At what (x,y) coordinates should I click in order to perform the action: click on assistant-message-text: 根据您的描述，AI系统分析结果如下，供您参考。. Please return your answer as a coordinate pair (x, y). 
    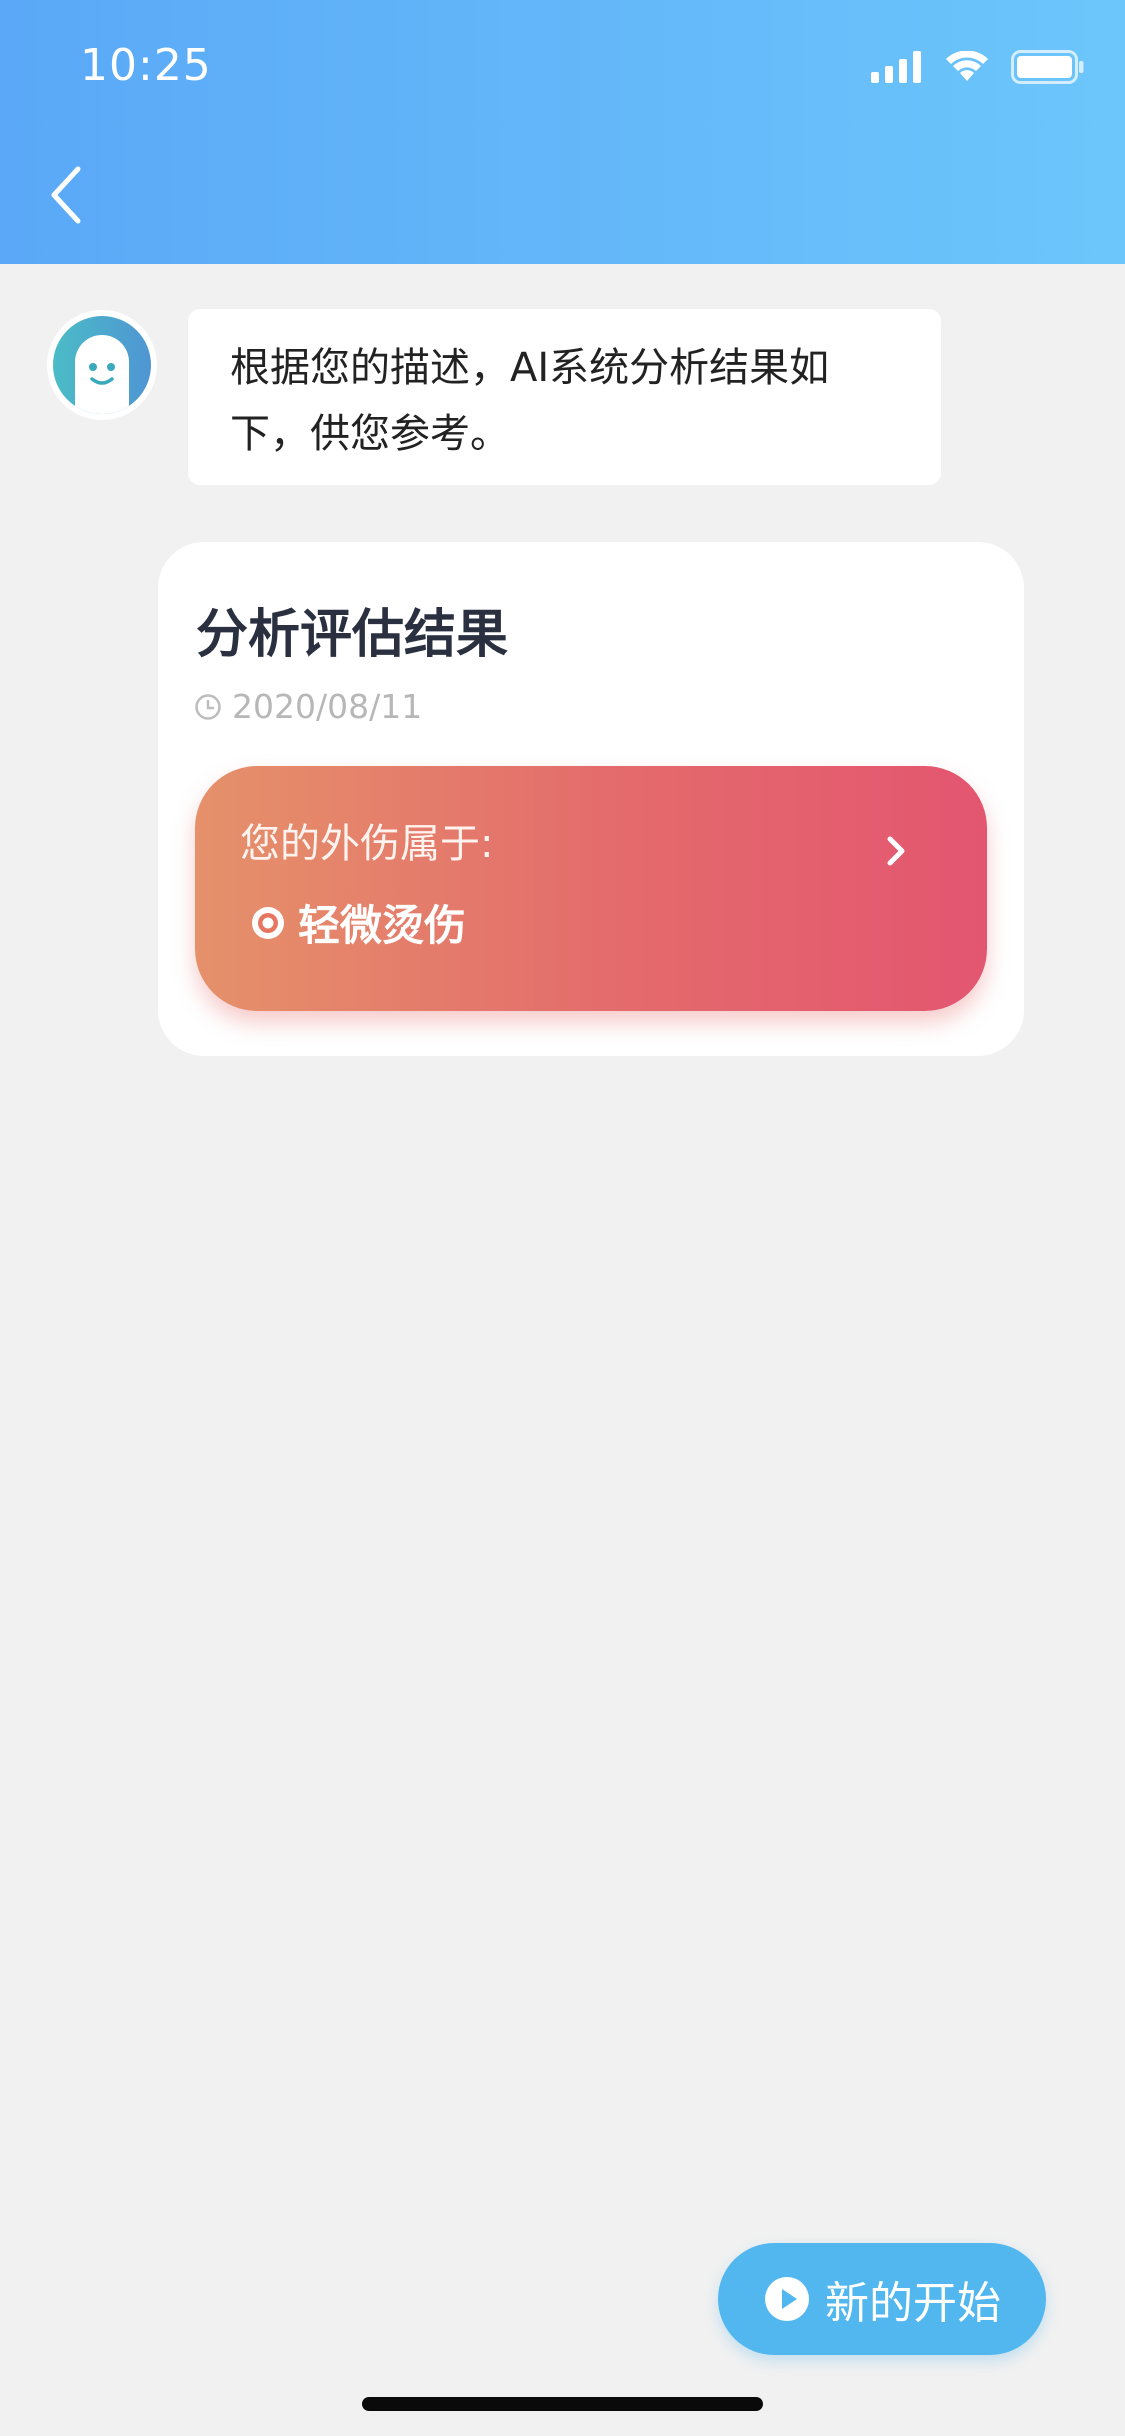
    Looking at the image, I should click on (530, 401).